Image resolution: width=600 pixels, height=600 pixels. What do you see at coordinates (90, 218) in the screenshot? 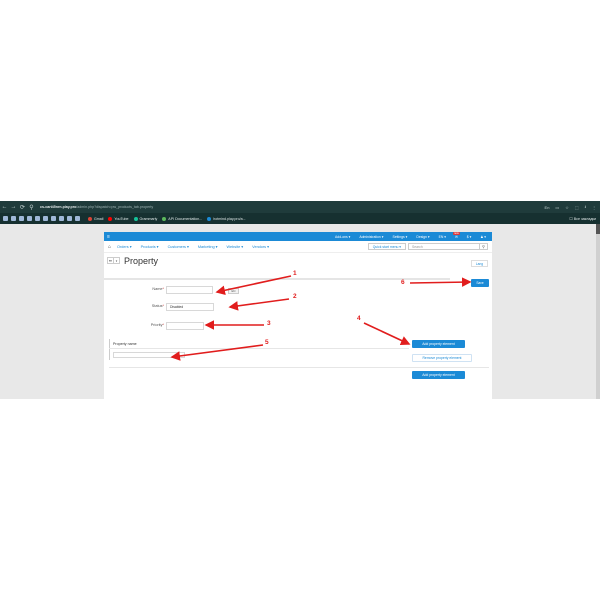
I see `gmail-icon` at bounding box center [90, 218].